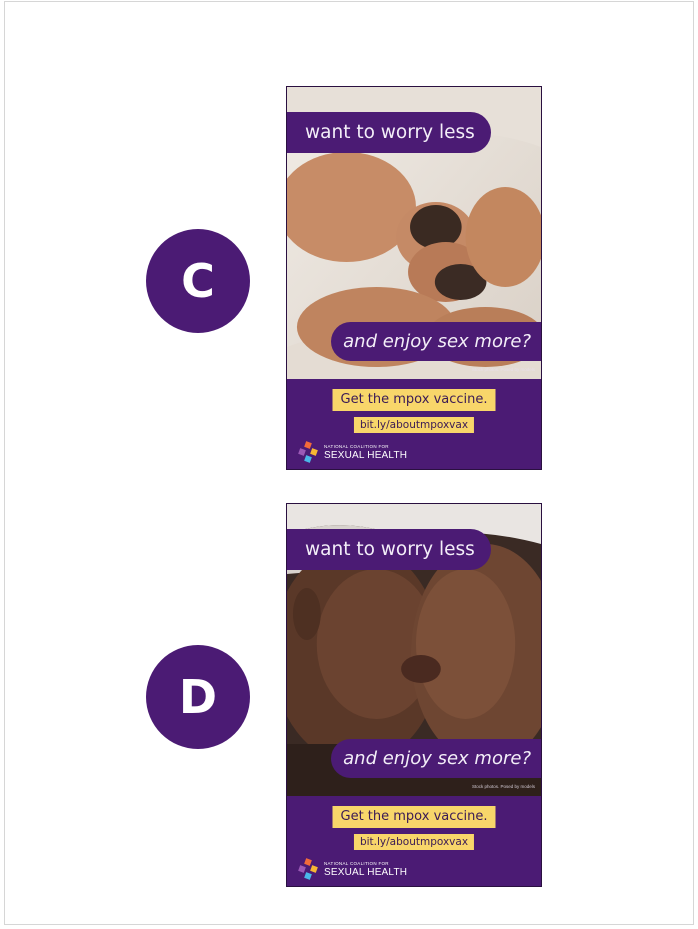  I want to click on option-d-label: D, so click(198, 697).